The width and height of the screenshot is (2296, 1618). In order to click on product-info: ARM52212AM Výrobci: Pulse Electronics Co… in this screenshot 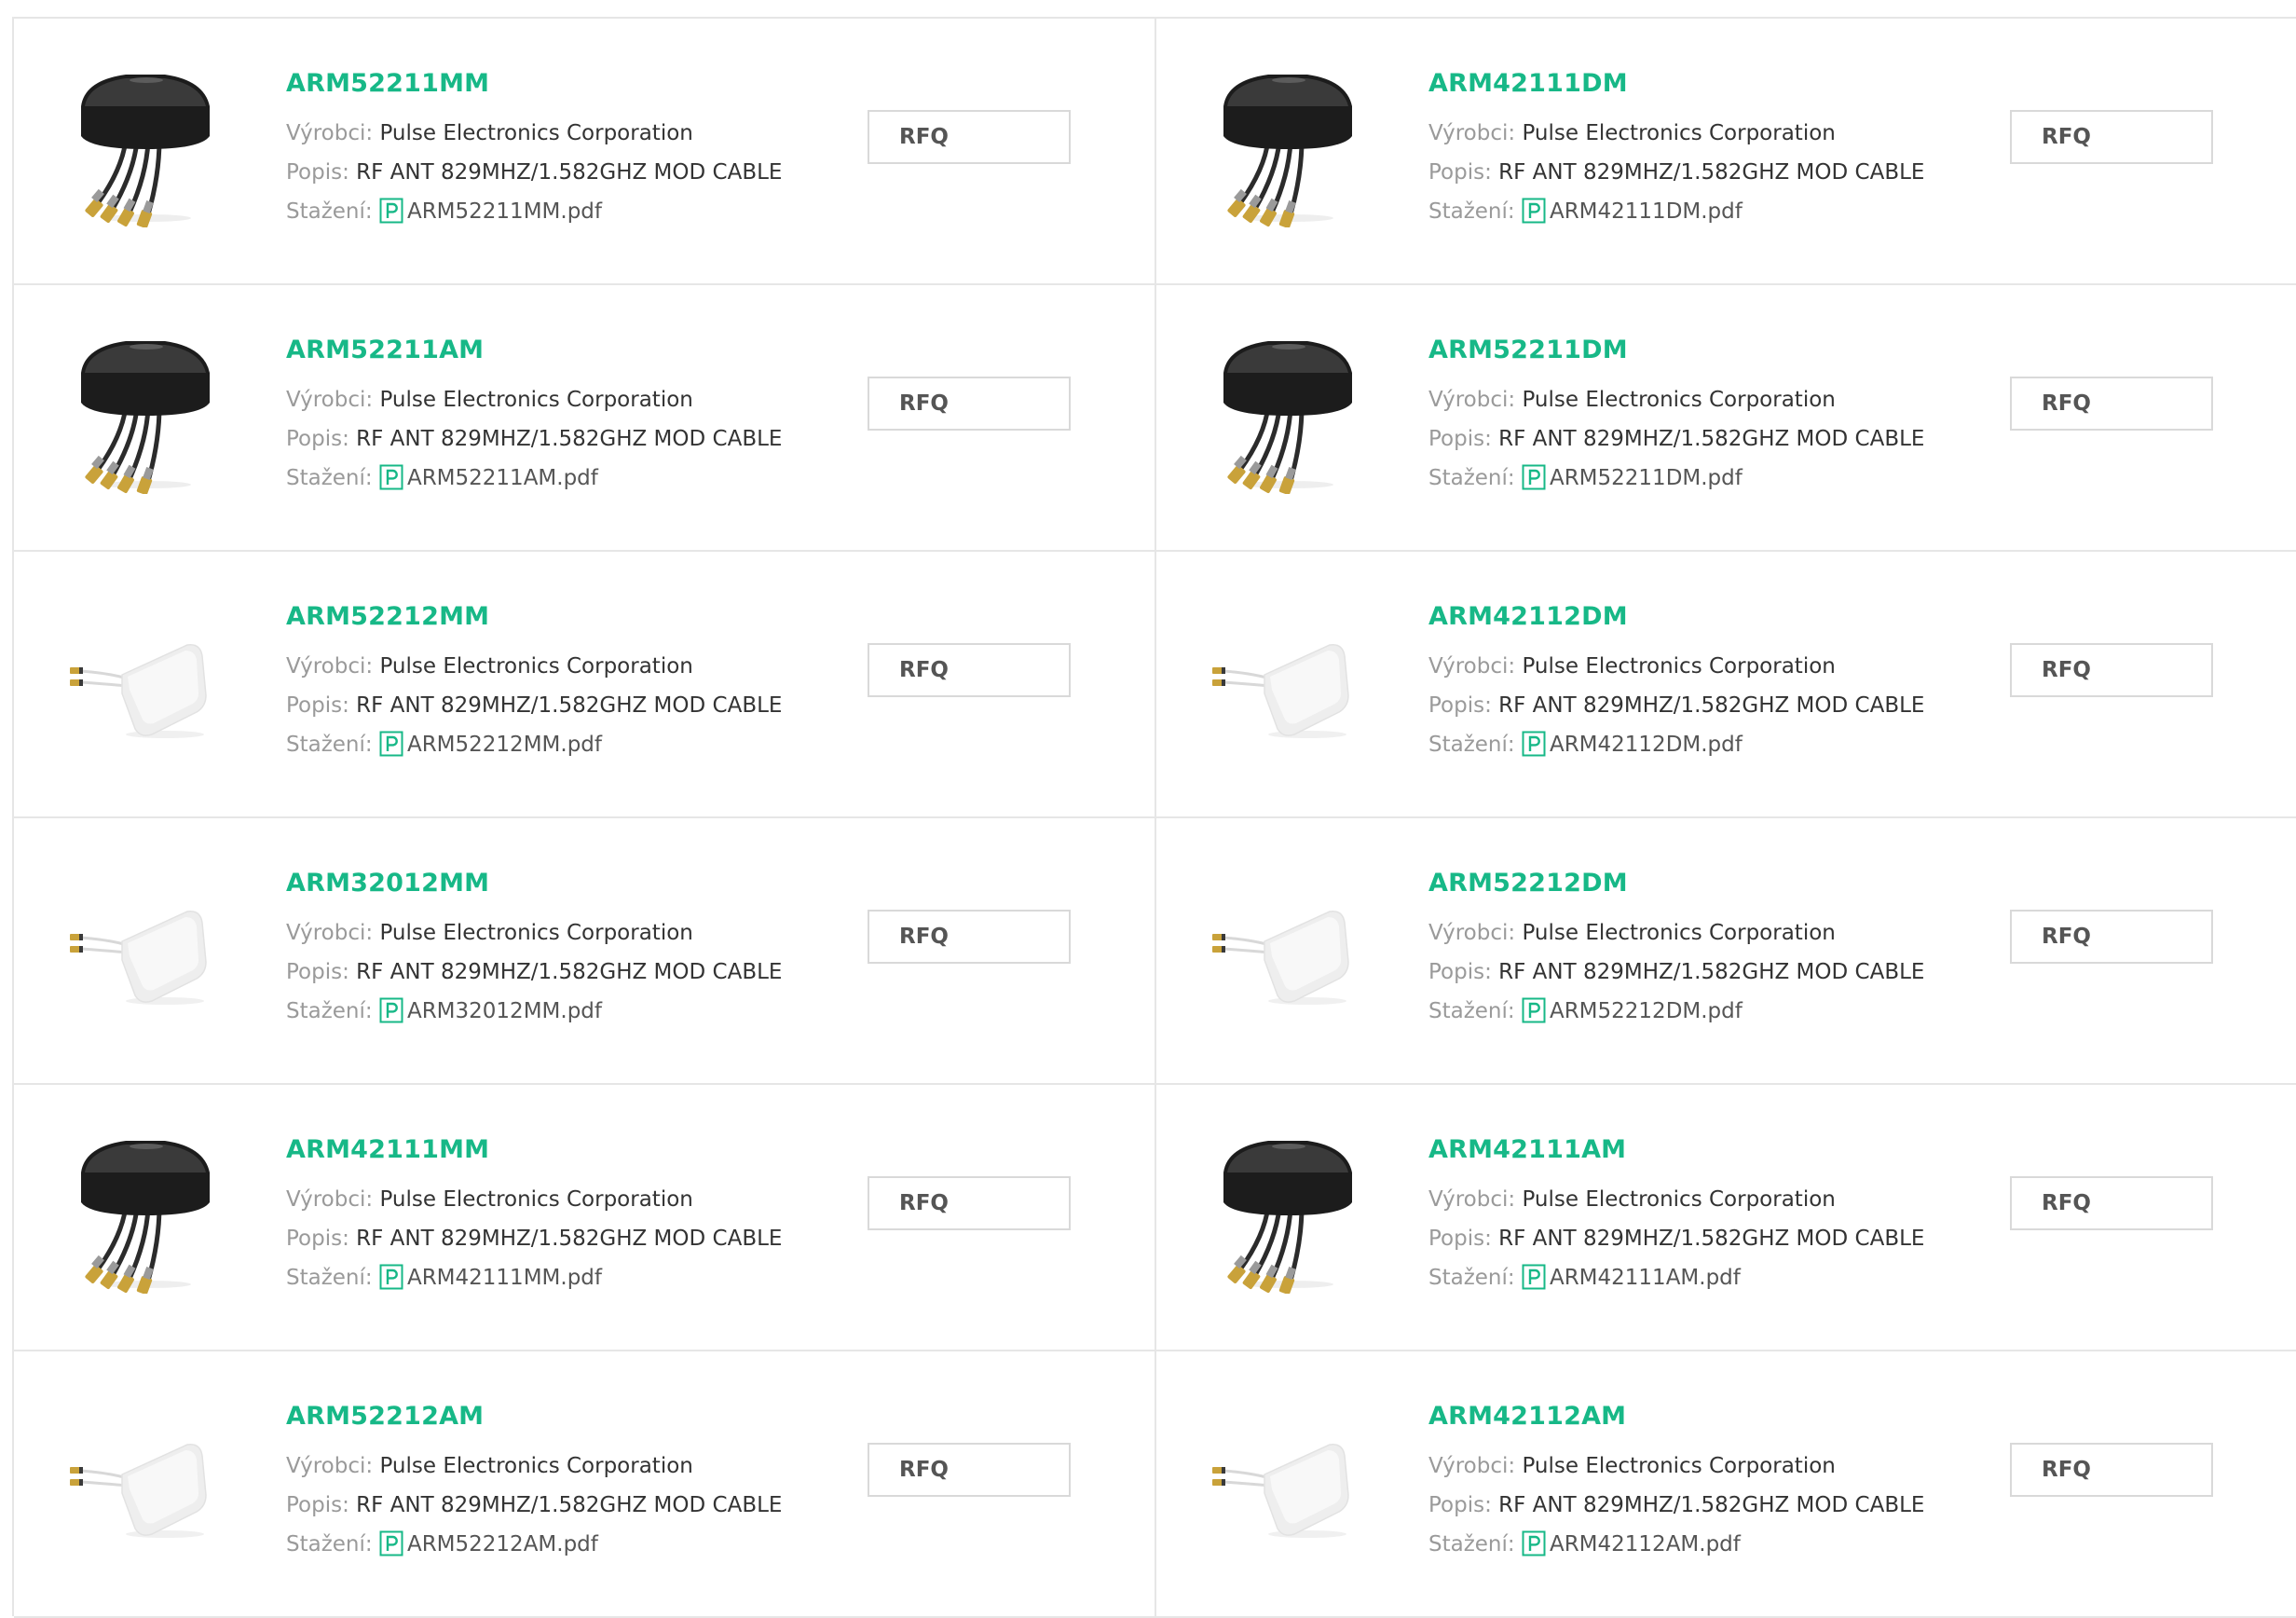, I will do `click(534, 1482)`.